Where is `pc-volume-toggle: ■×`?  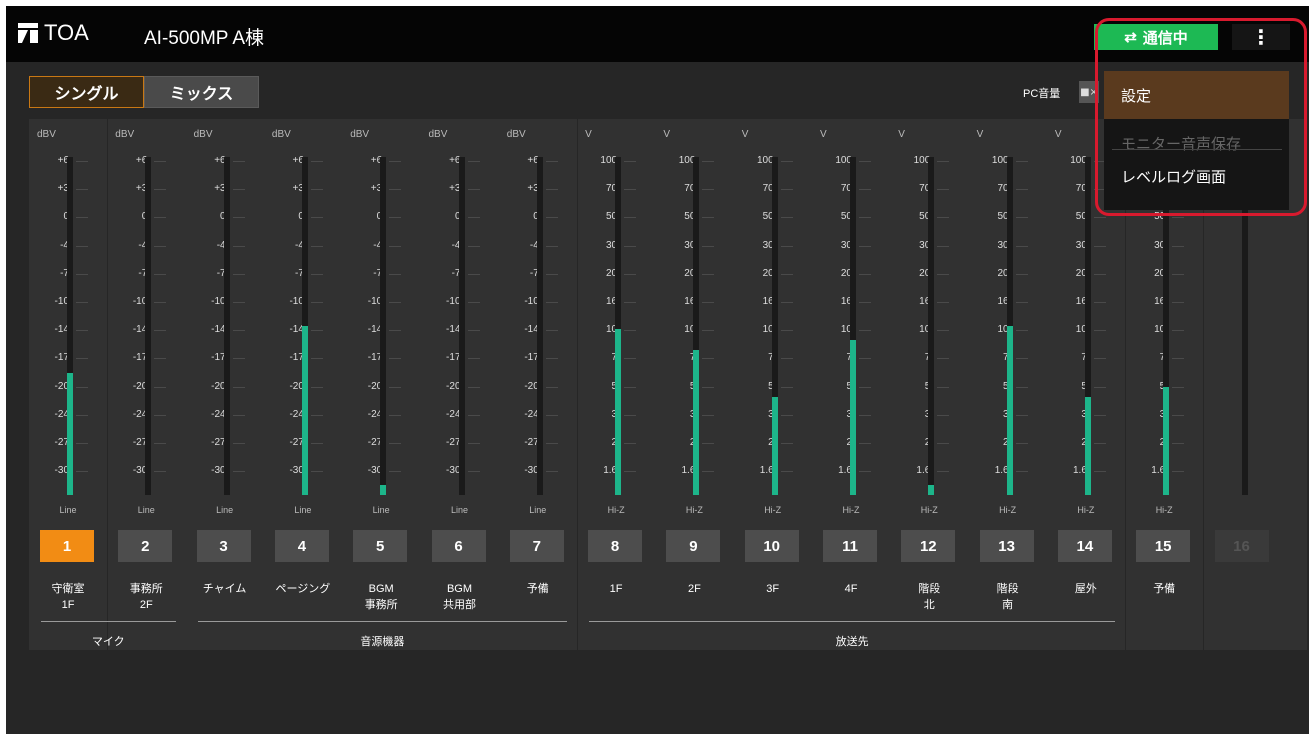
pc-volume-toggle: ■× is located at coordinates (1089, 92).